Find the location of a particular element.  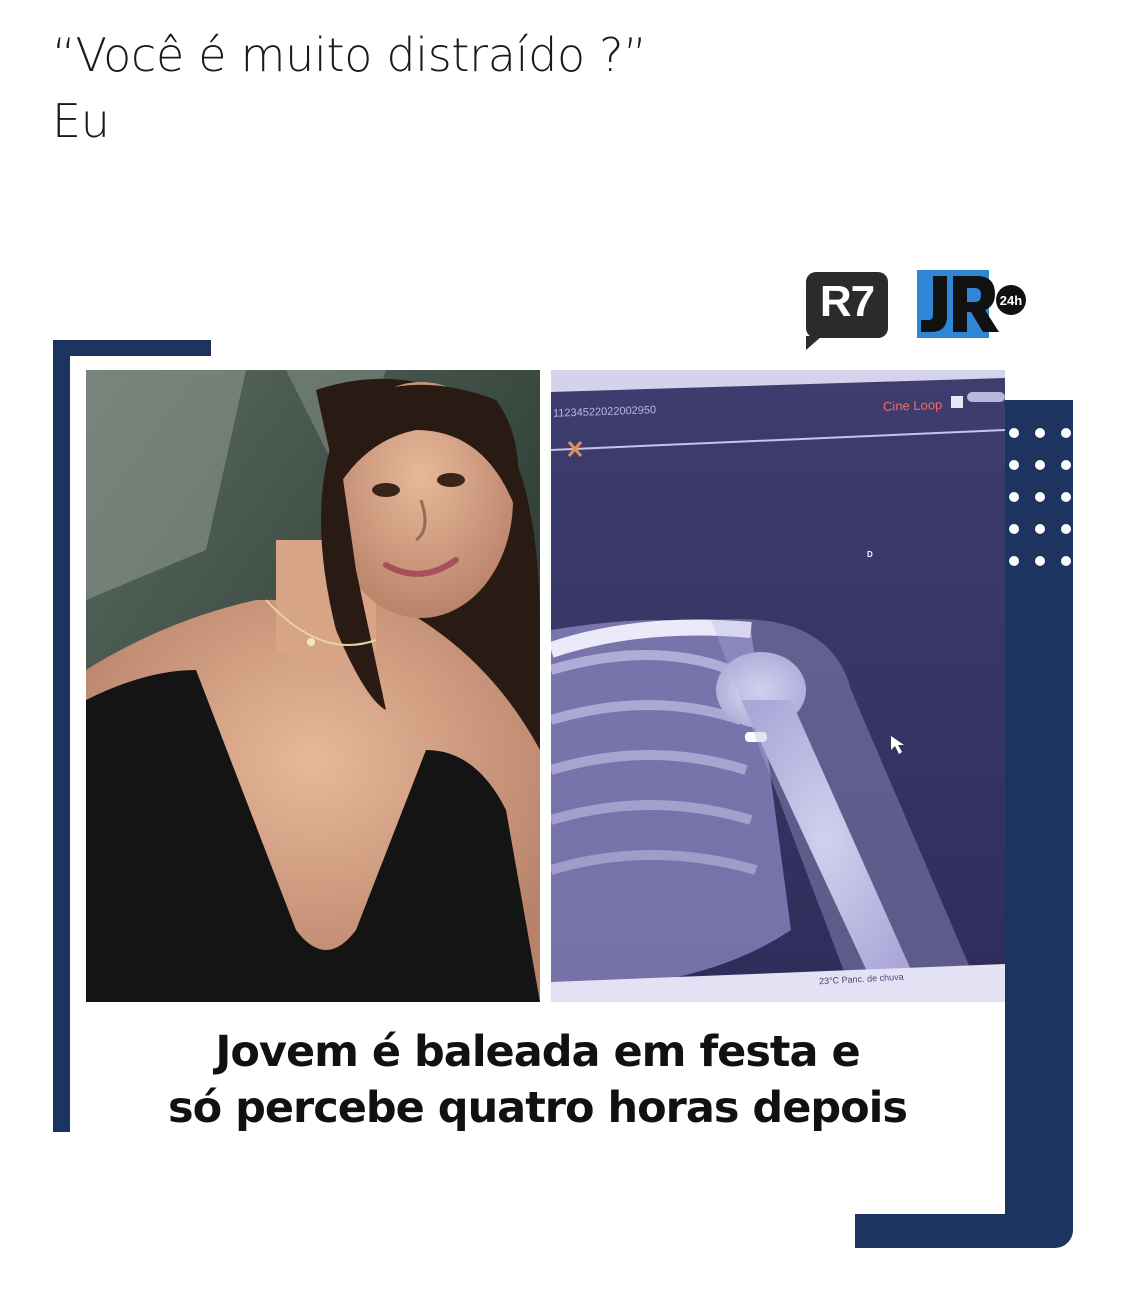

jr-24h-logo: 24h is located at coordinates (971, 304).